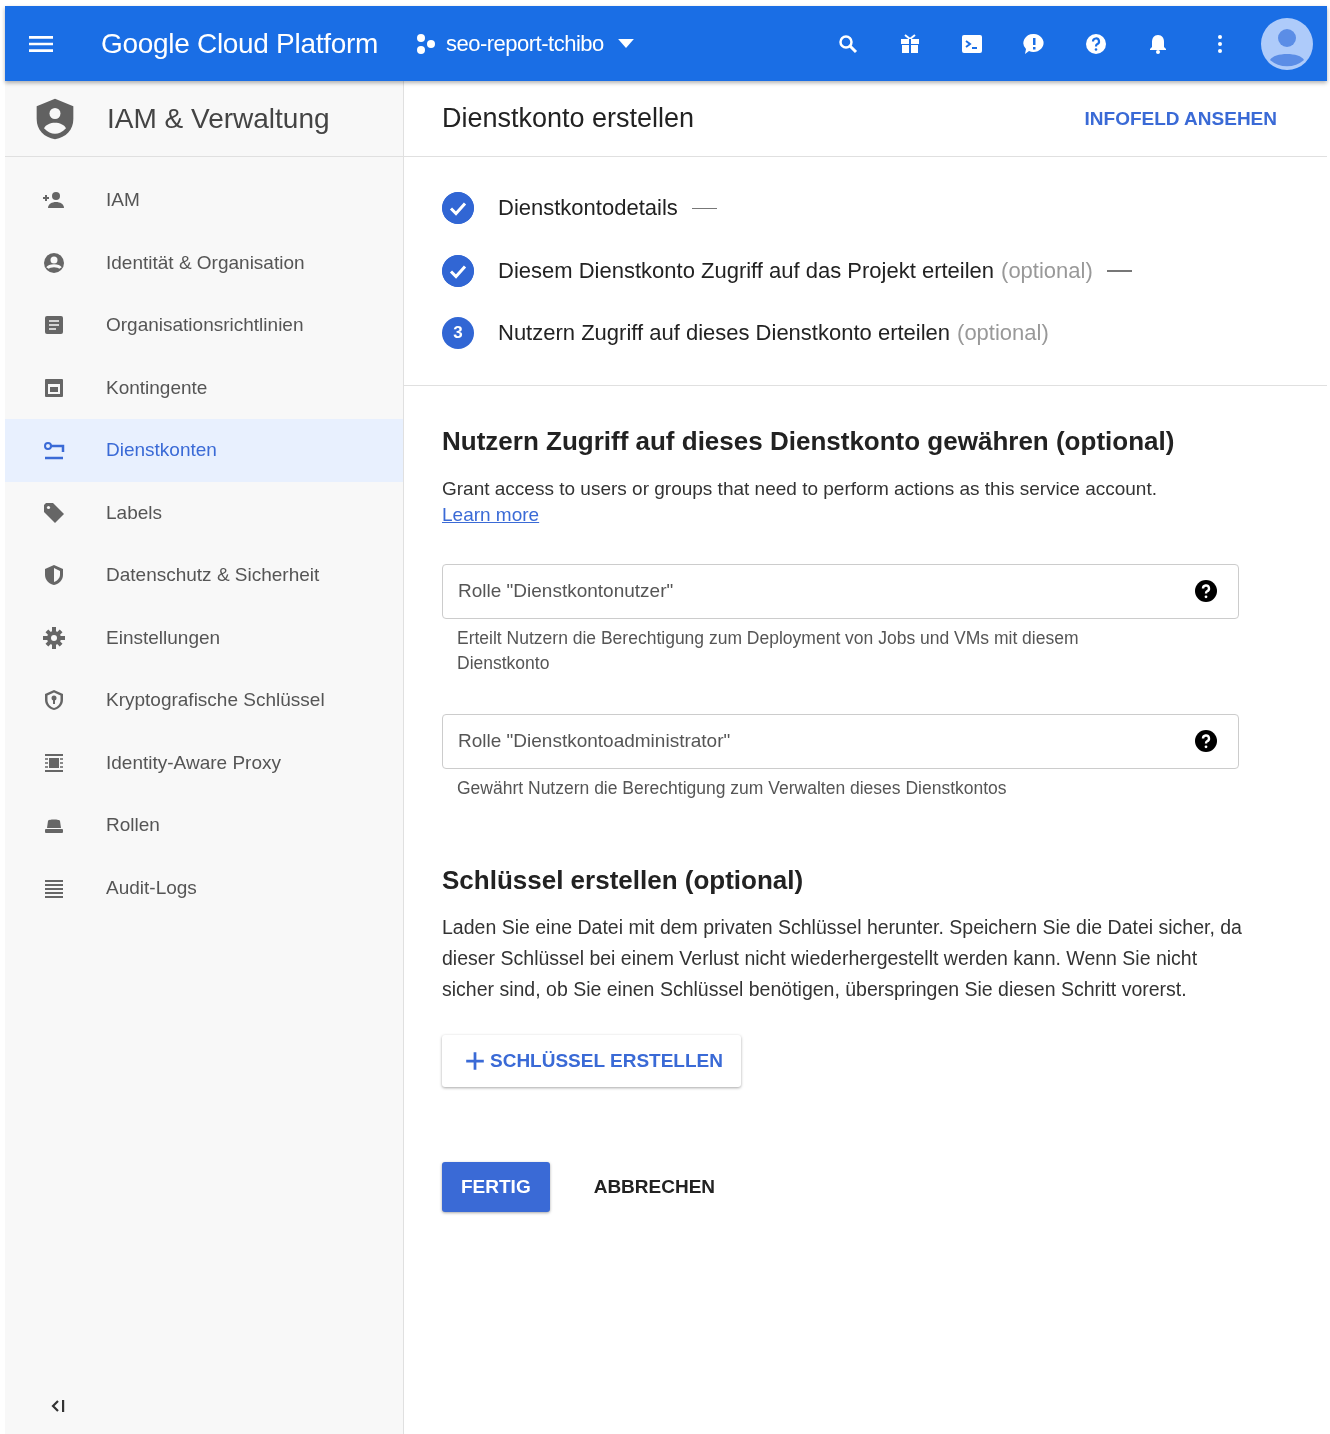 Image resolution: width=1330 pixels, height=1434 pixels. What do you see at coordinates (458, 333) in the screenshot?
I see `step-number: 3` at bounding box center [458, 333].